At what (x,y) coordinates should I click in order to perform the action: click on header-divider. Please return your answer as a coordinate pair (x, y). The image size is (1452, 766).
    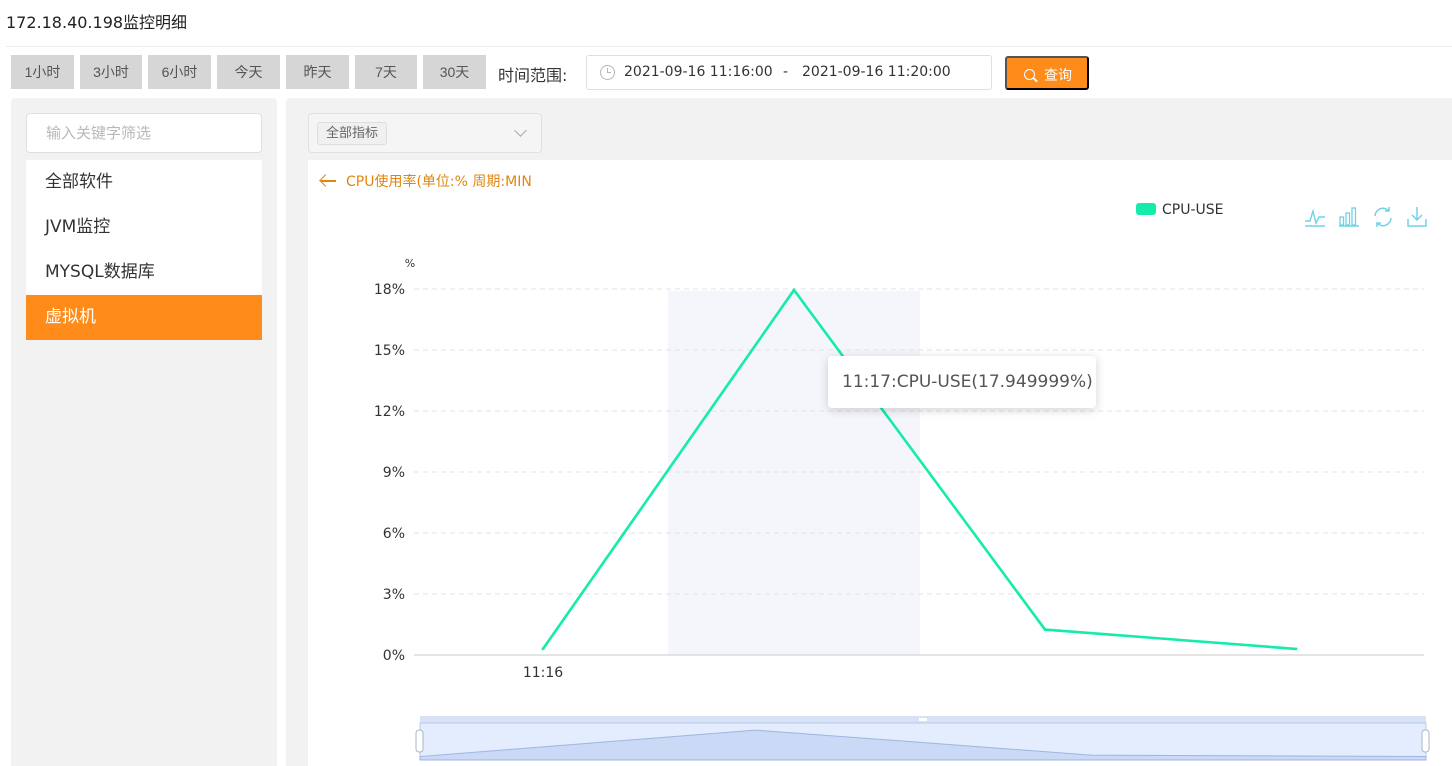
    Looking at the image, I should click on (729, 46).